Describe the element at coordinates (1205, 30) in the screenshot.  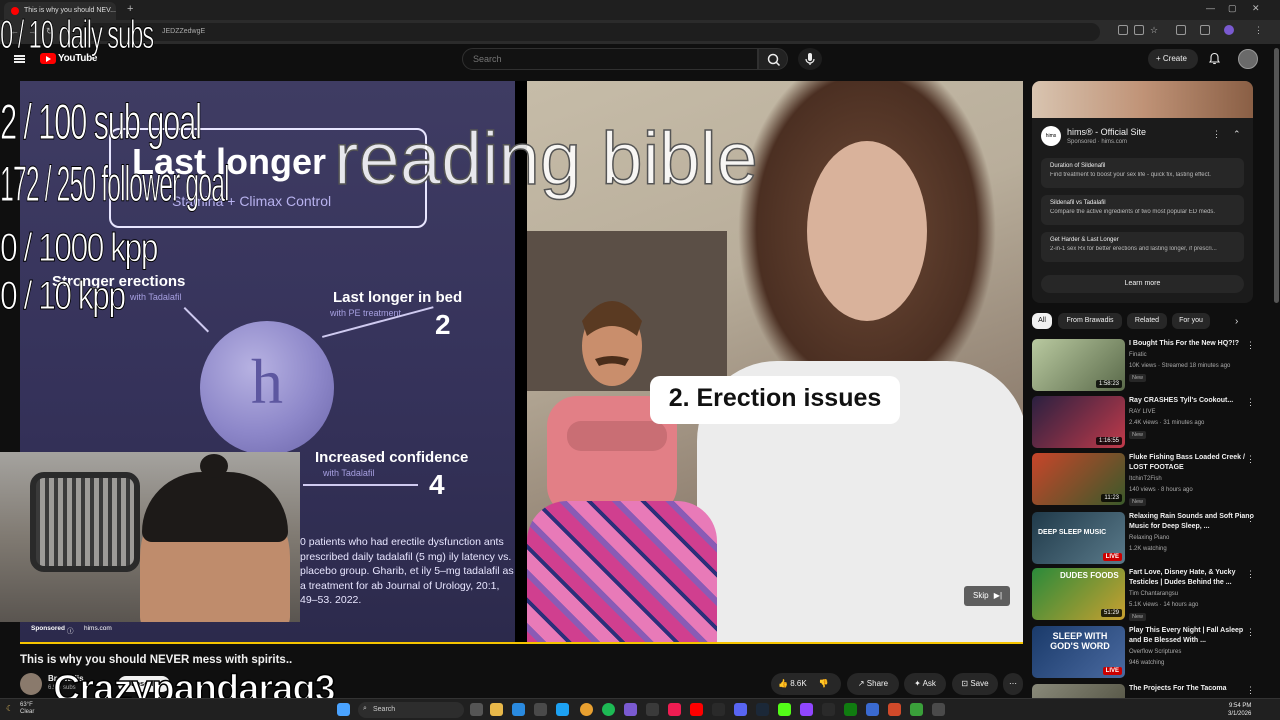
I see `downloads-icon` at that location.